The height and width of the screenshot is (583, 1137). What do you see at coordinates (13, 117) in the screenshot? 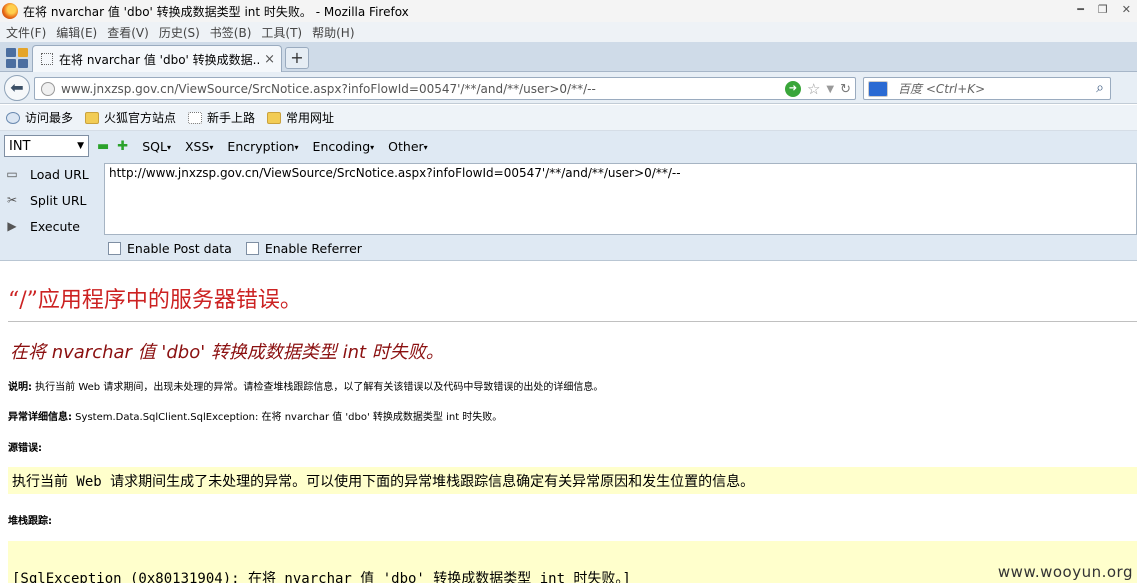
I see `most-visited-icon` at bounding box center [13, 117].